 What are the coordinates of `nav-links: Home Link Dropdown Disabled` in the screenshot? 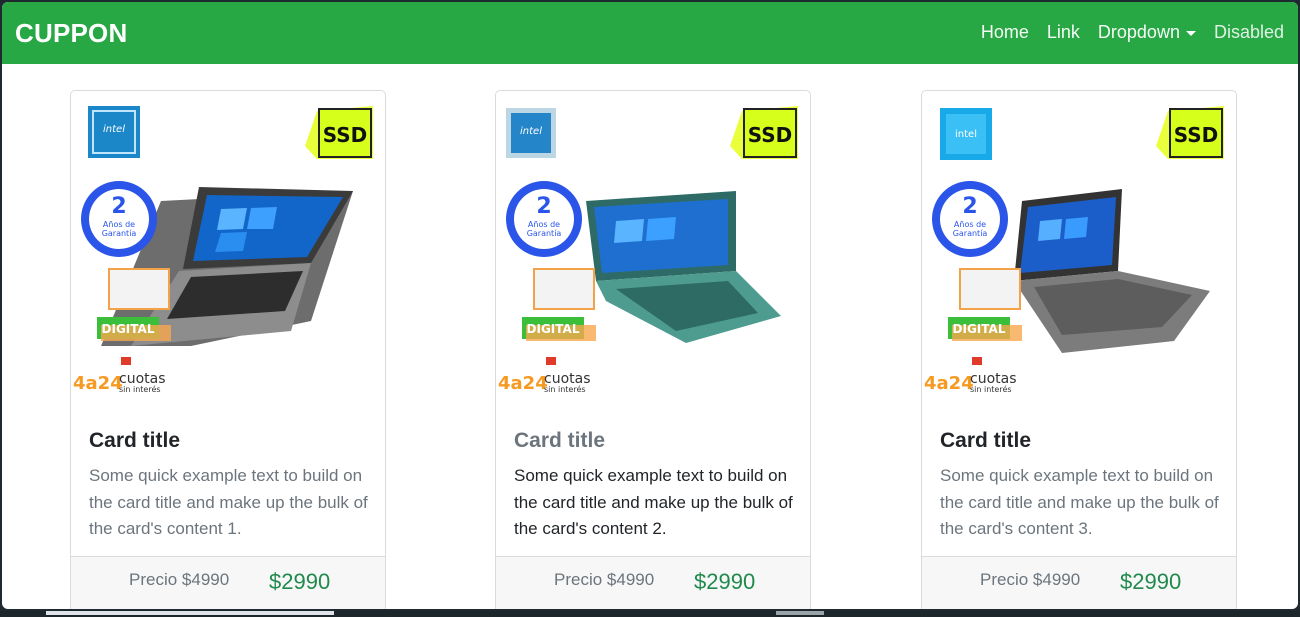 It's located at (1132, 32).